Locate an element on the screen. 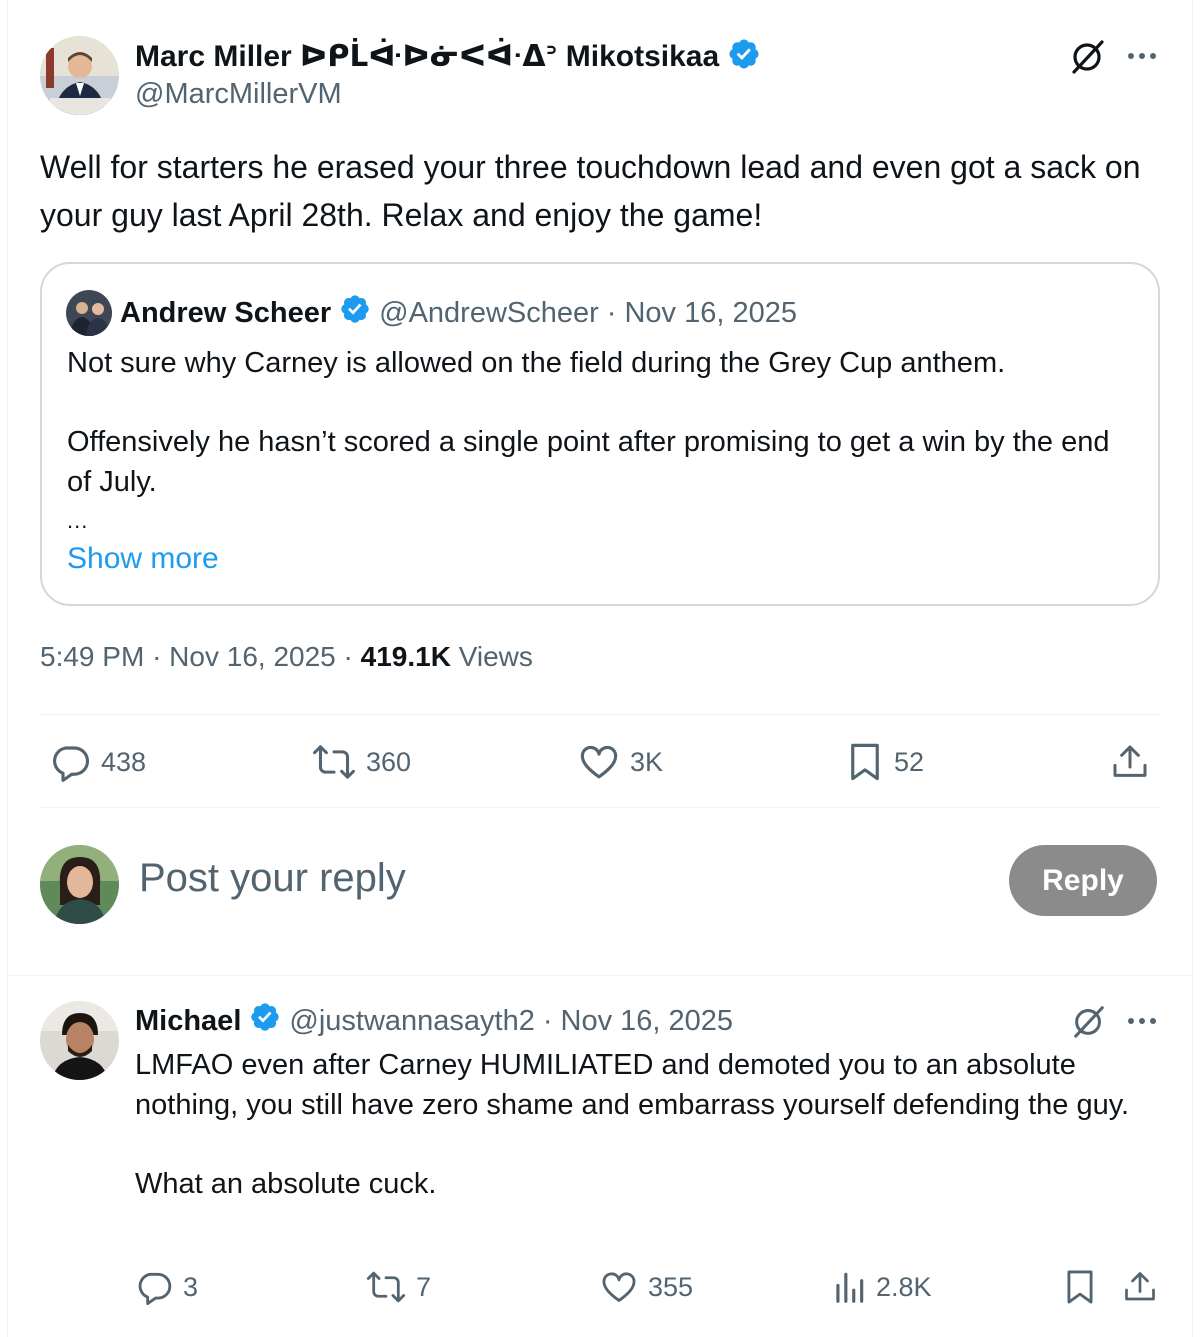 The width and height of the screenshot is (1200, 1337). reply-author-name: Michael is located at coordinates (188, 1021).